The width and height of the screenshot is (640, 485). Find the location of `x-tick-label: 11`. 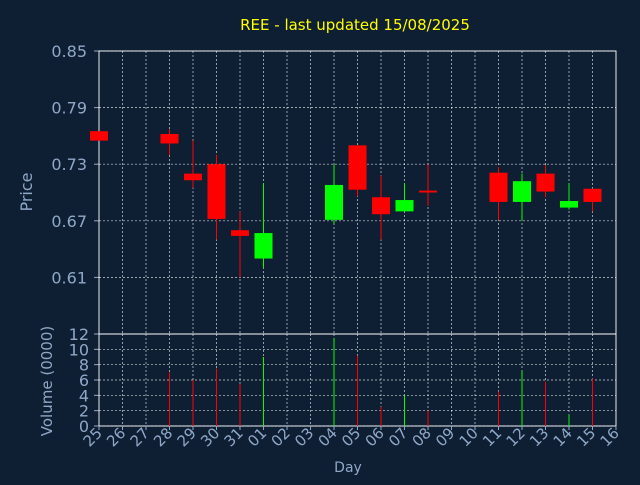

x-tick-label: 11 is located at coordinates (492, 437).